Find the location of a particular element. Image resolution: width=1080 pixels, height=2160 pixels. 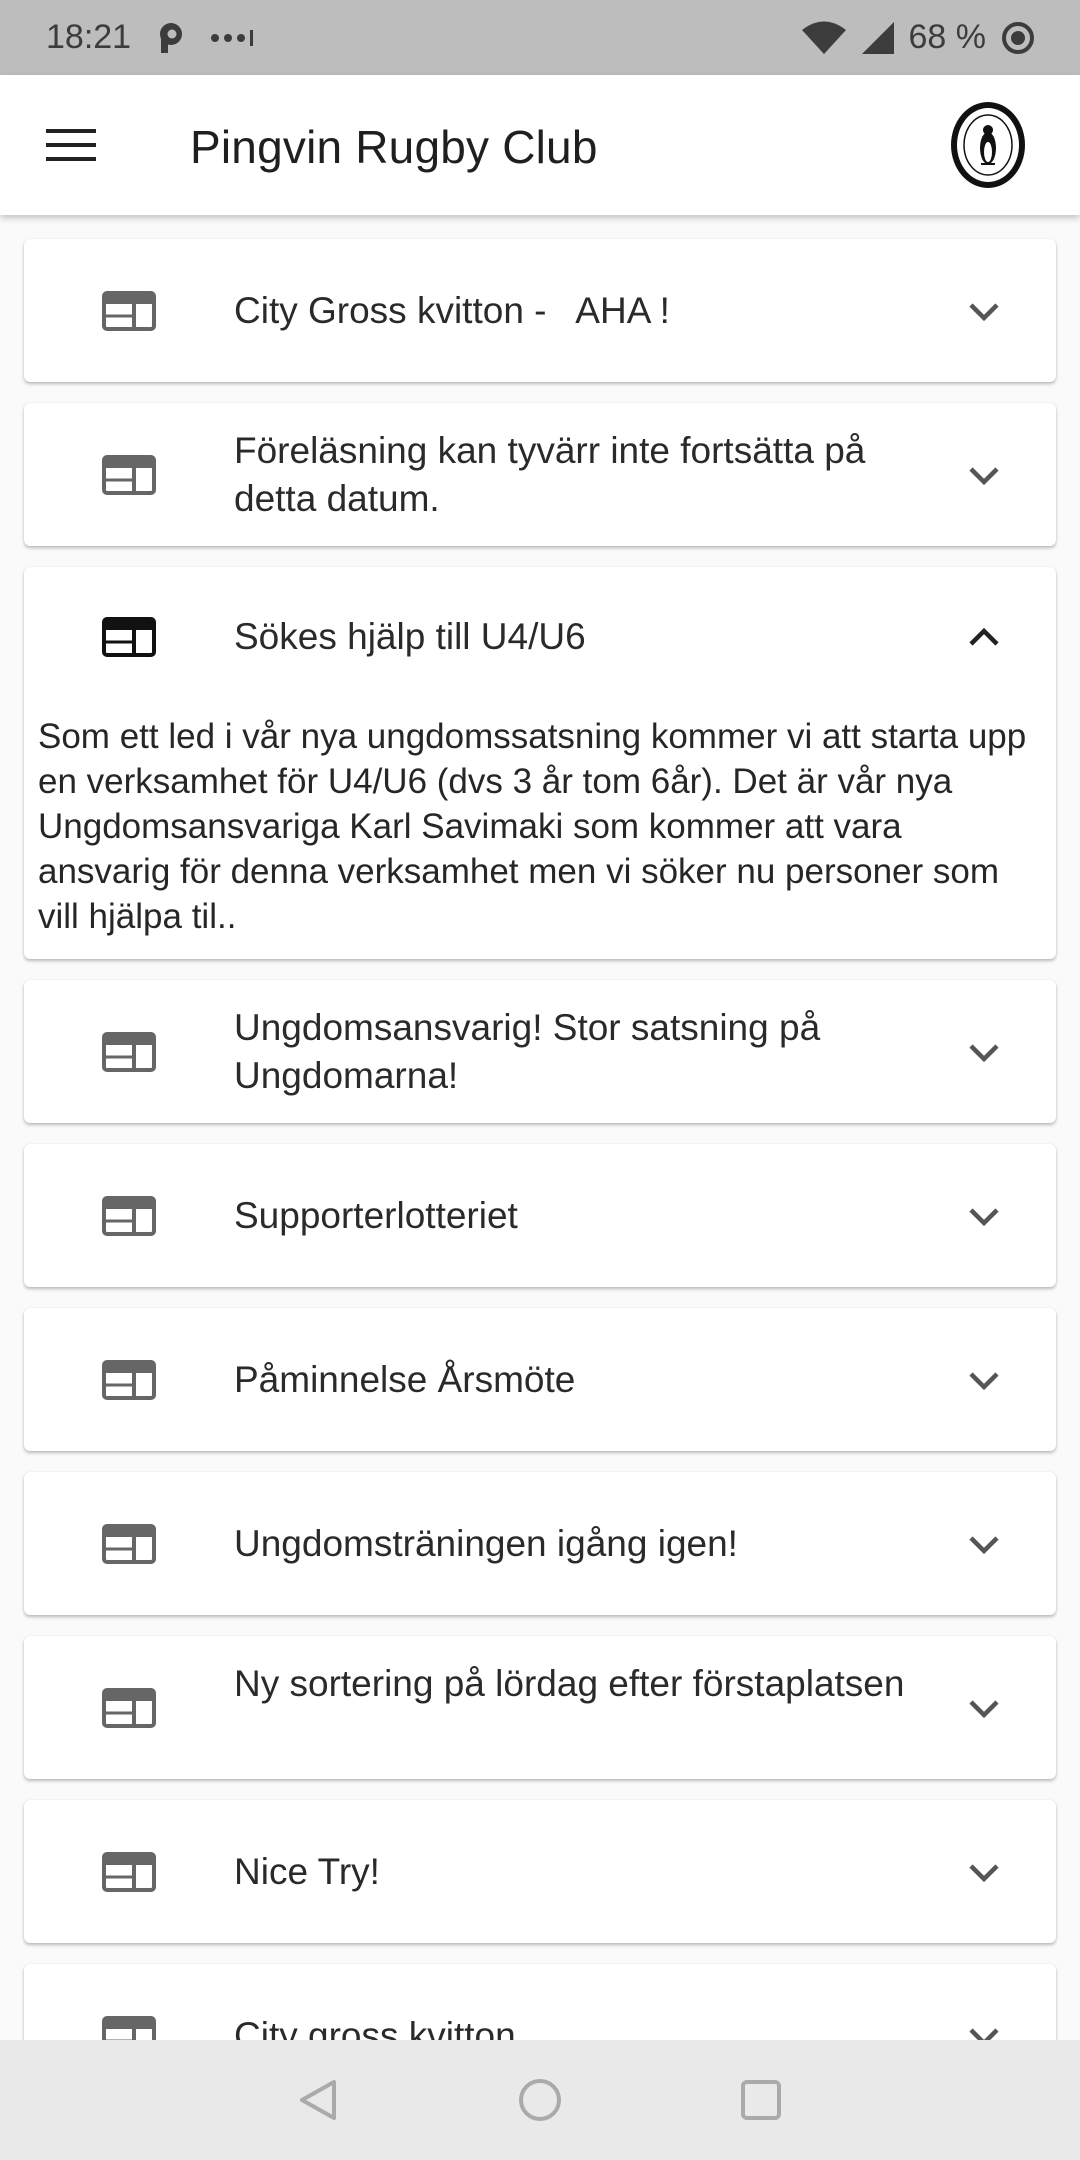

news-card: City Gross kvitton - AHA ! is located at coordinates (540, 310).